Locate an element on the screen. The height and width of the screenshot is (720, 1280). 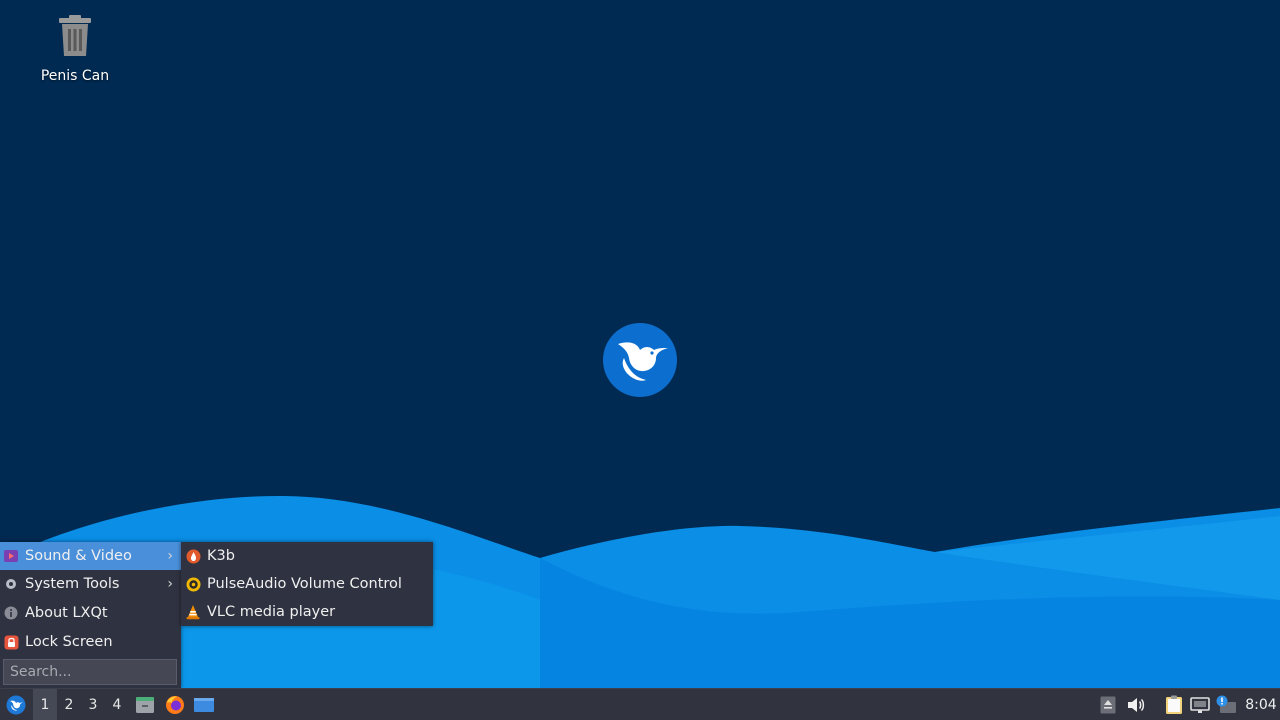
menu-item-sound-video: Sound & Video › is located at coordinates (90, 556).